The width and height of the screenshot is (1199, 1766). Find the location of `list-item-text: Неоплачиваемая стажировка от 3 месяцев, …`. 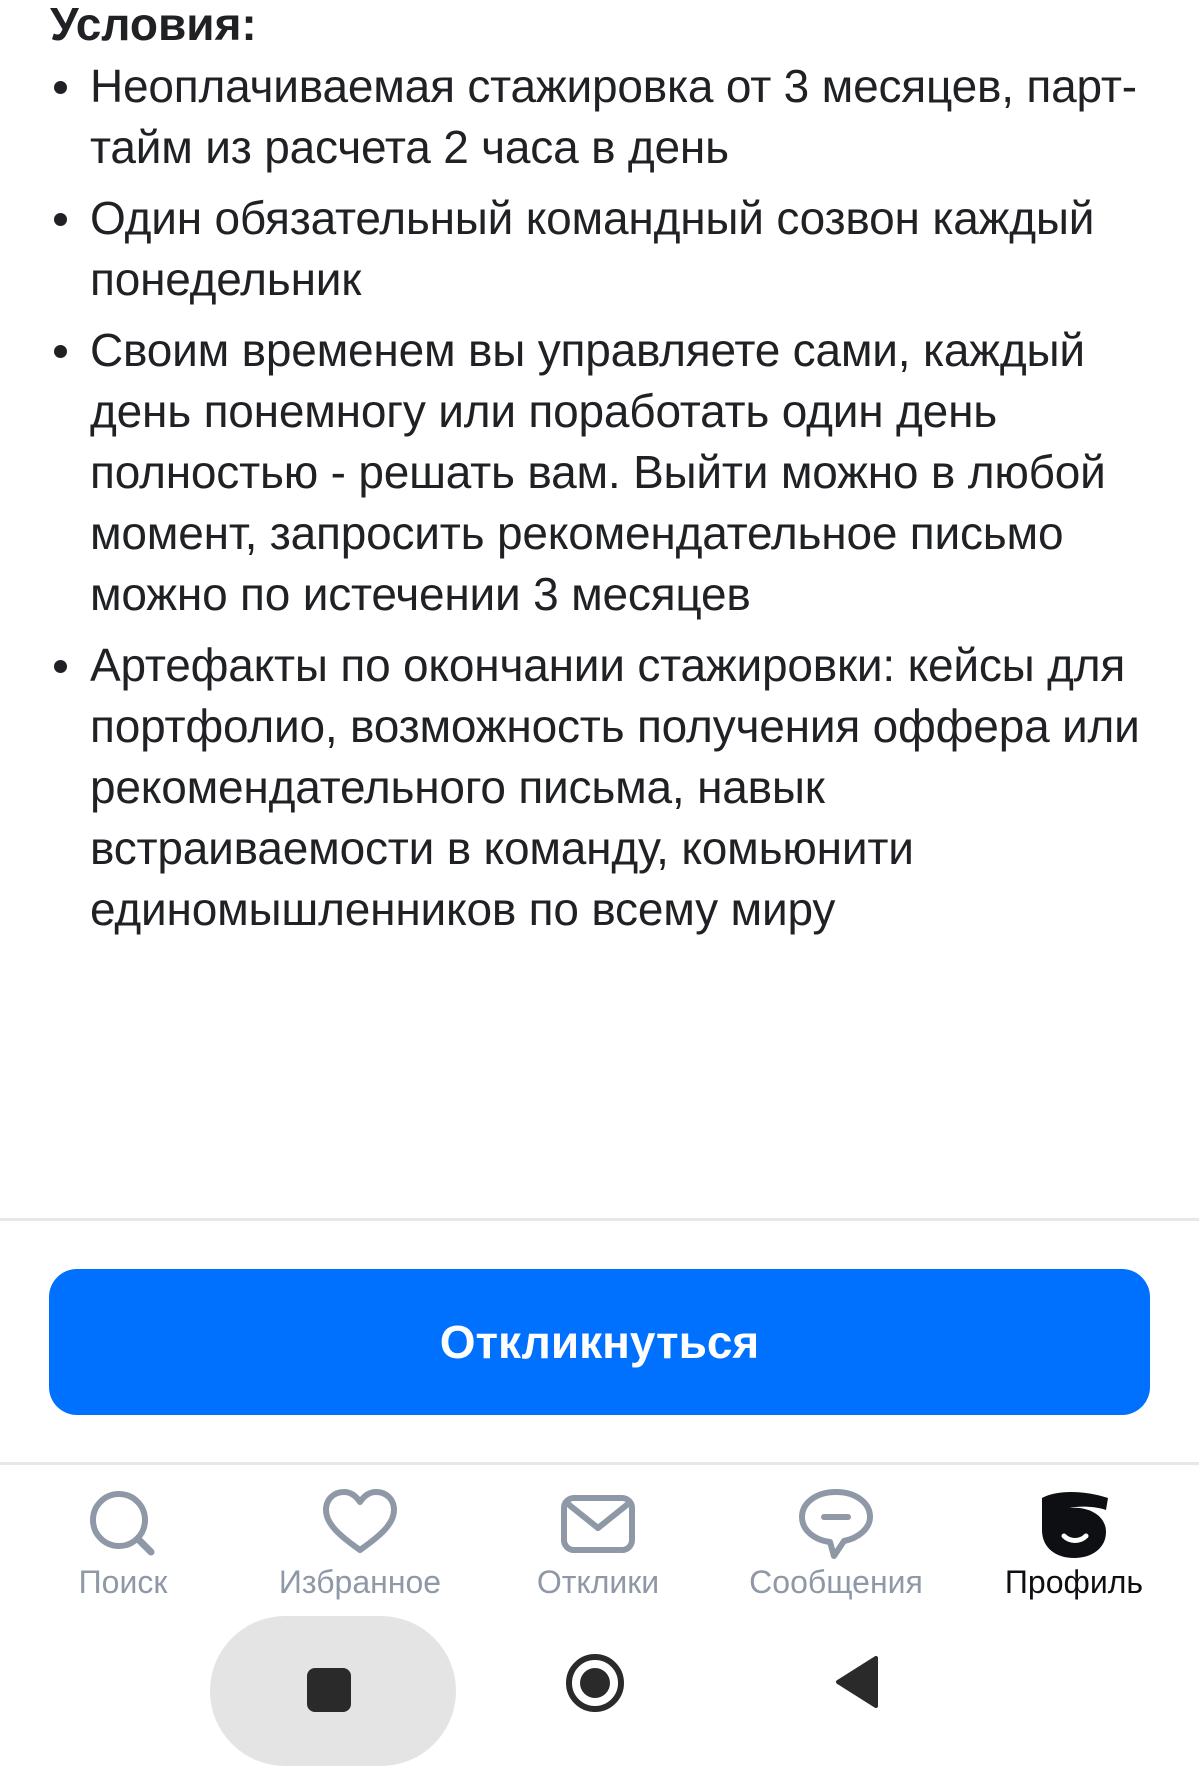

list-item-text: Неоплачиваемая стажировка от 3 месяцев, … is located at coordinates (613, 116).